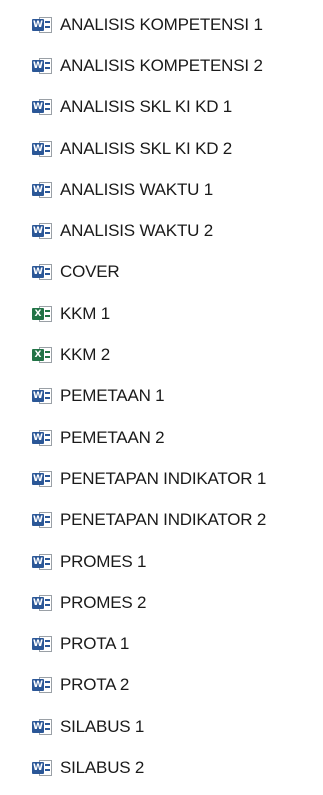 The width and height of the screenshot is (323, 795). I want to click on file-item: W PENETAPAN INDIKATOR 1, so click(161, 478).